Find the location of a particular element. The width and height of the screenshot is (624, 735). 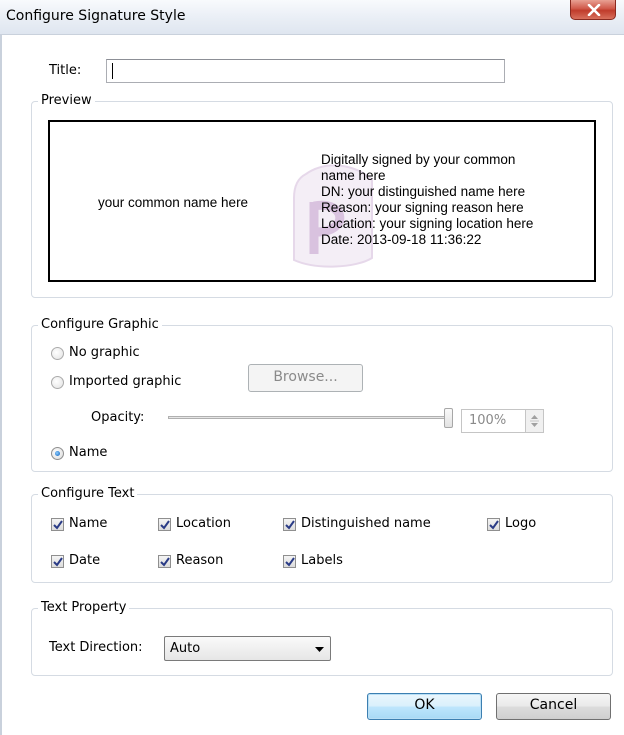

name-radio is located at coordinates (57, 453).